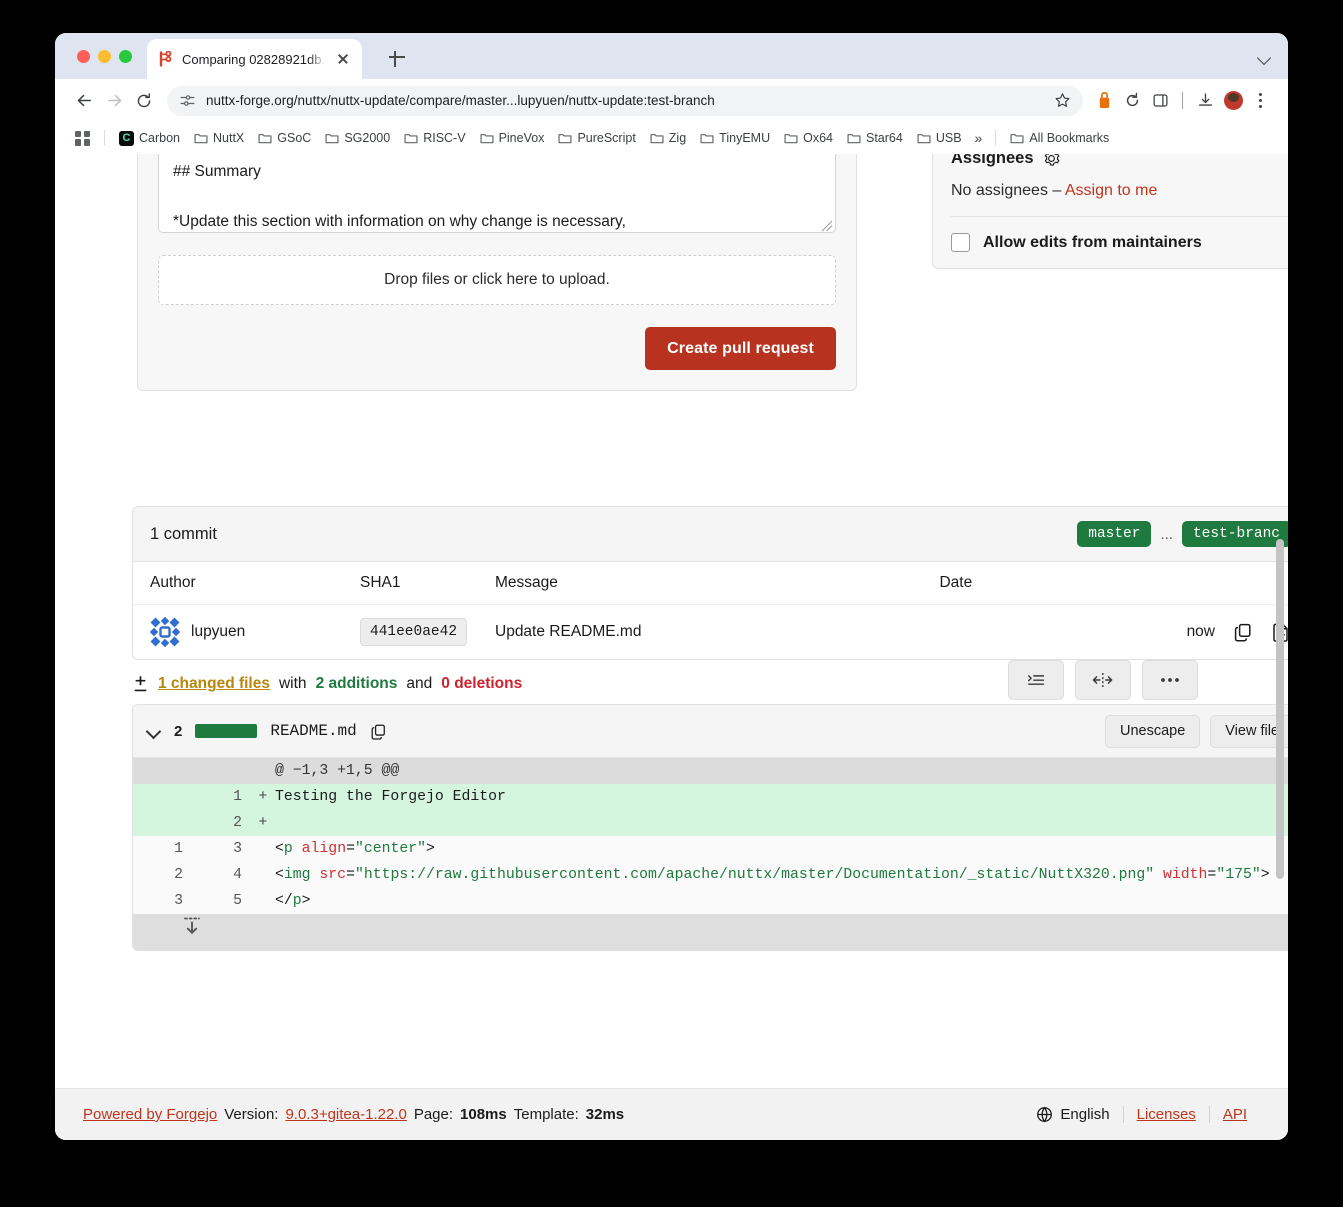  I want to click on changed-files-link: 1 changed files, so click(214, 684).